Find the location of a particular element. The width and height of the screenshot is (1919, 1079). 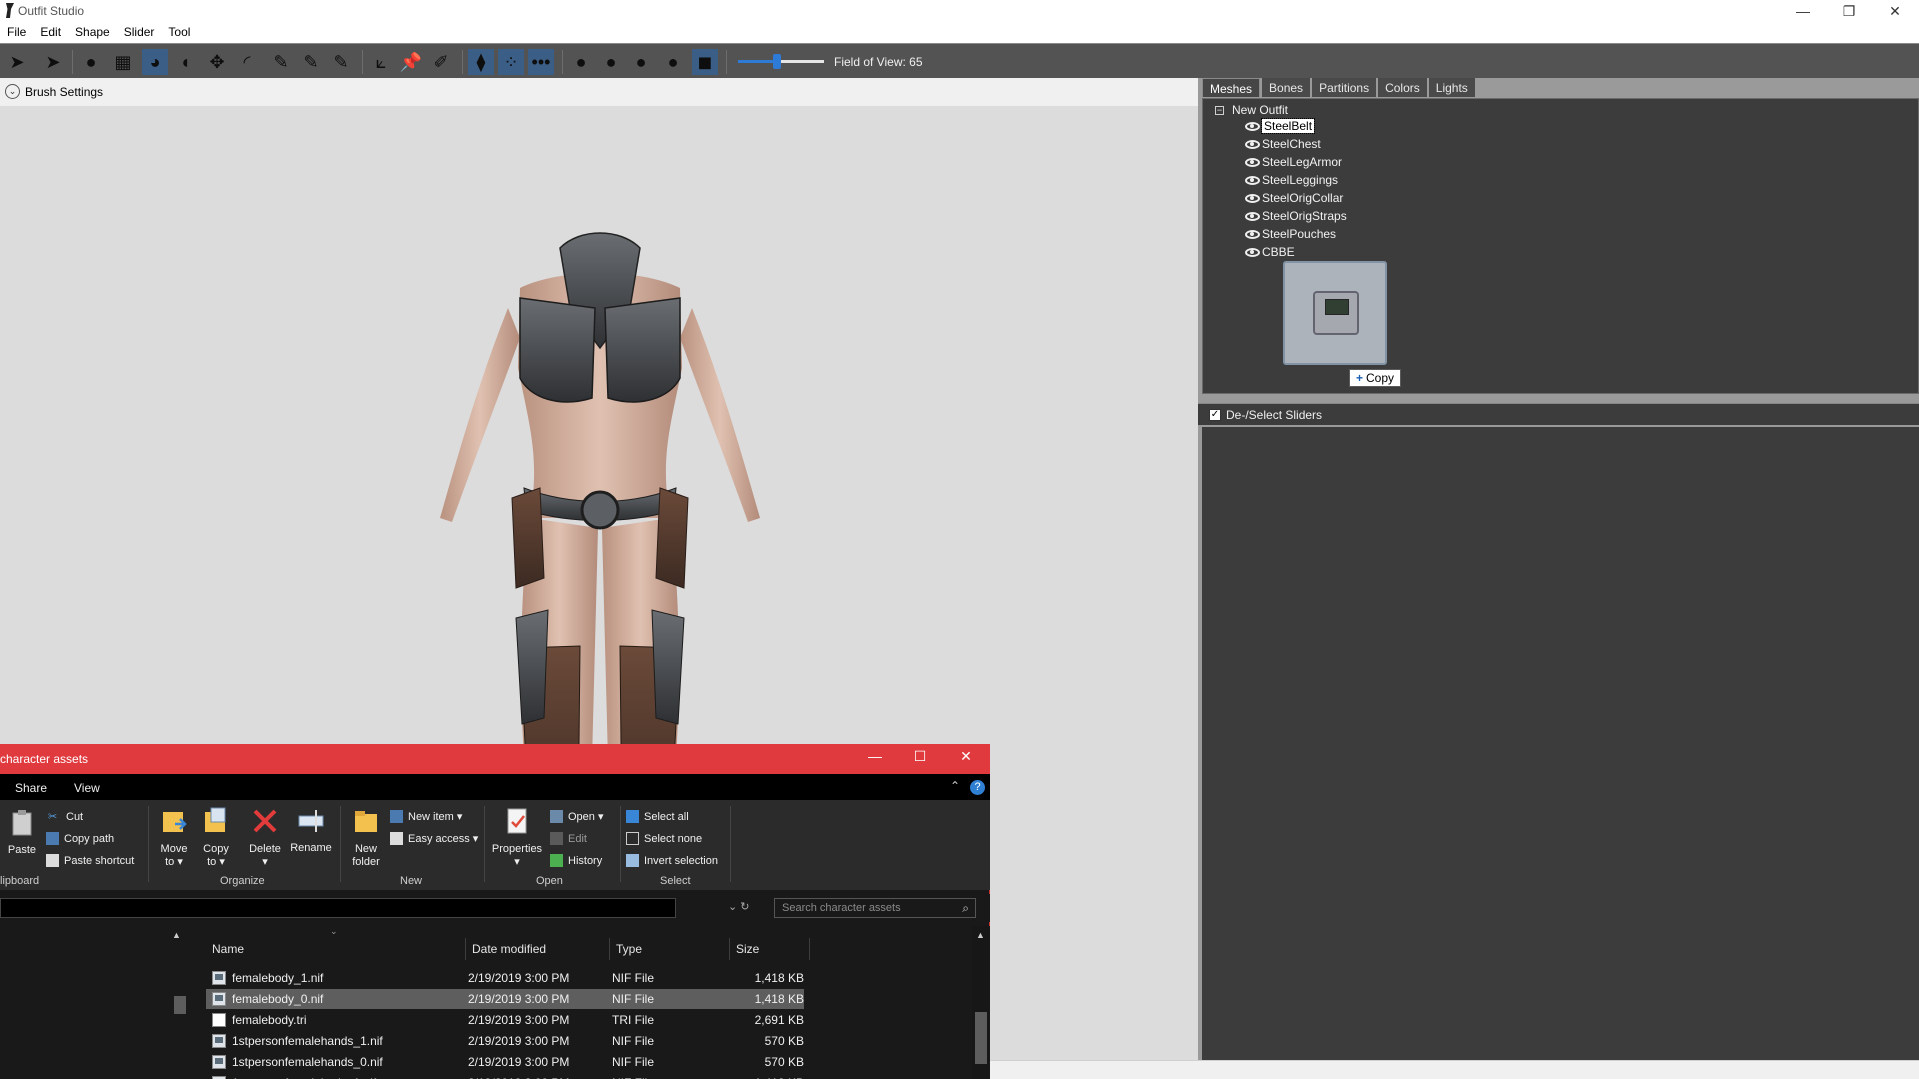

search-icon: ⌕ is located at coordinates (965, 908).